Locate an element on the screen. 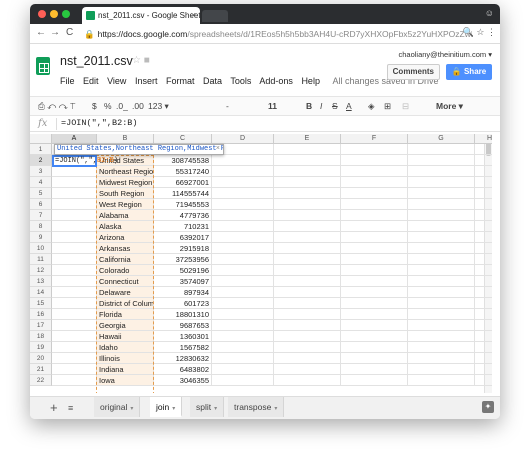  cell-e3 is located at coordinates (307, 171).